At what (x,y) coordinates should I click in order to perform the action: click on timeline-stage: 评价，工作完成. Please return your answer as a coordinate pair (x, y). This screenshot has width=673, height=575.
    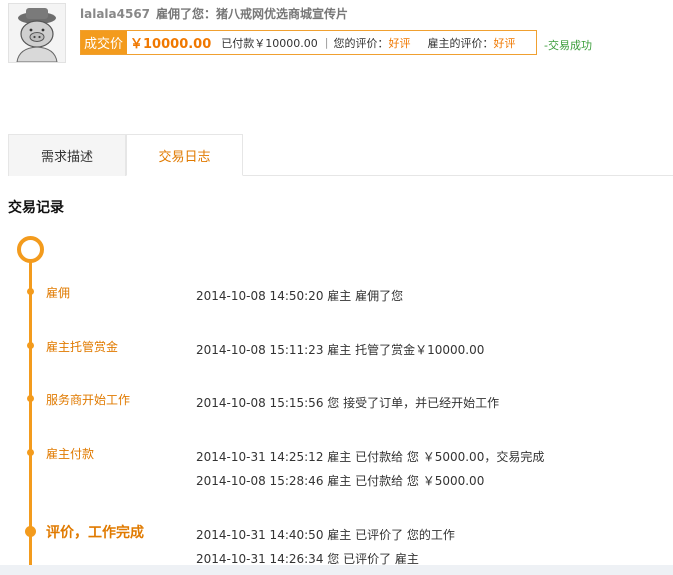
    Looking at the image, I should click on (95, 533).